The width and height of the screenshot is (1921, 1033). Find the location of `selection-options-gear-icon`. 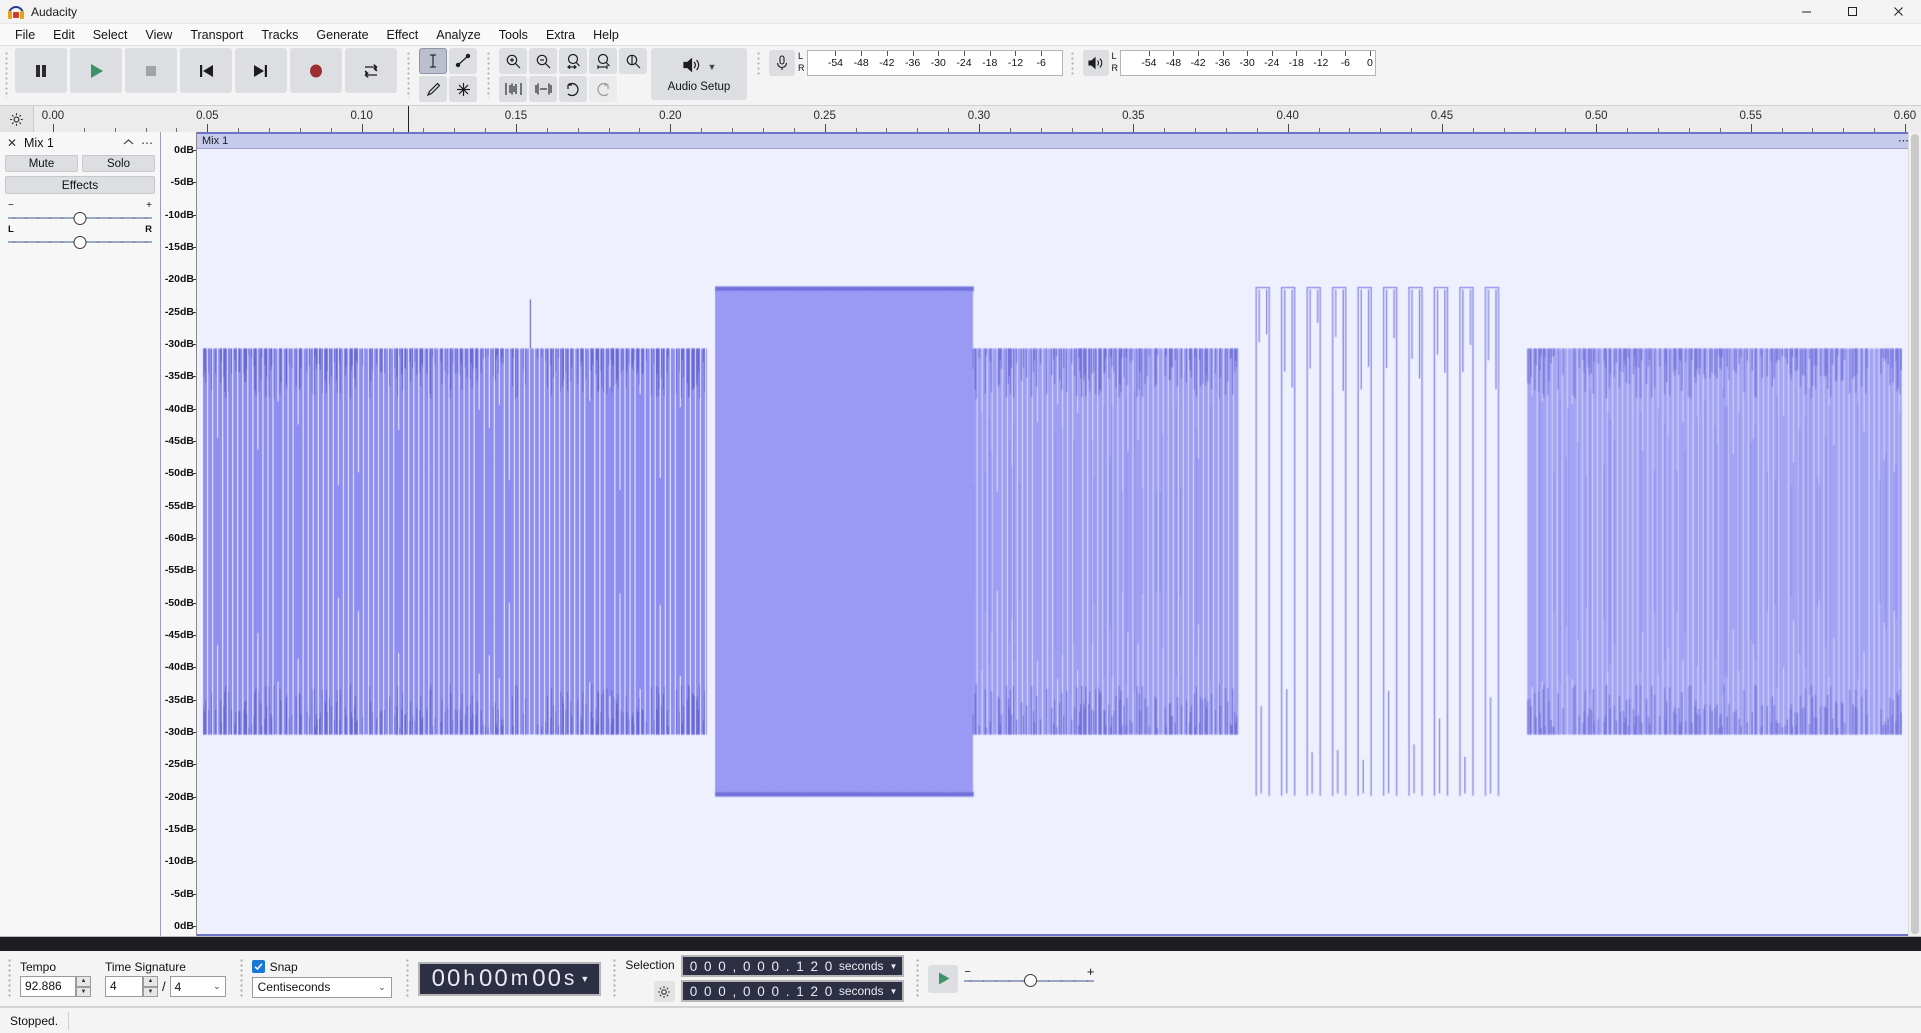

selection-options-gear-icon is located at coordinates (664, 991).